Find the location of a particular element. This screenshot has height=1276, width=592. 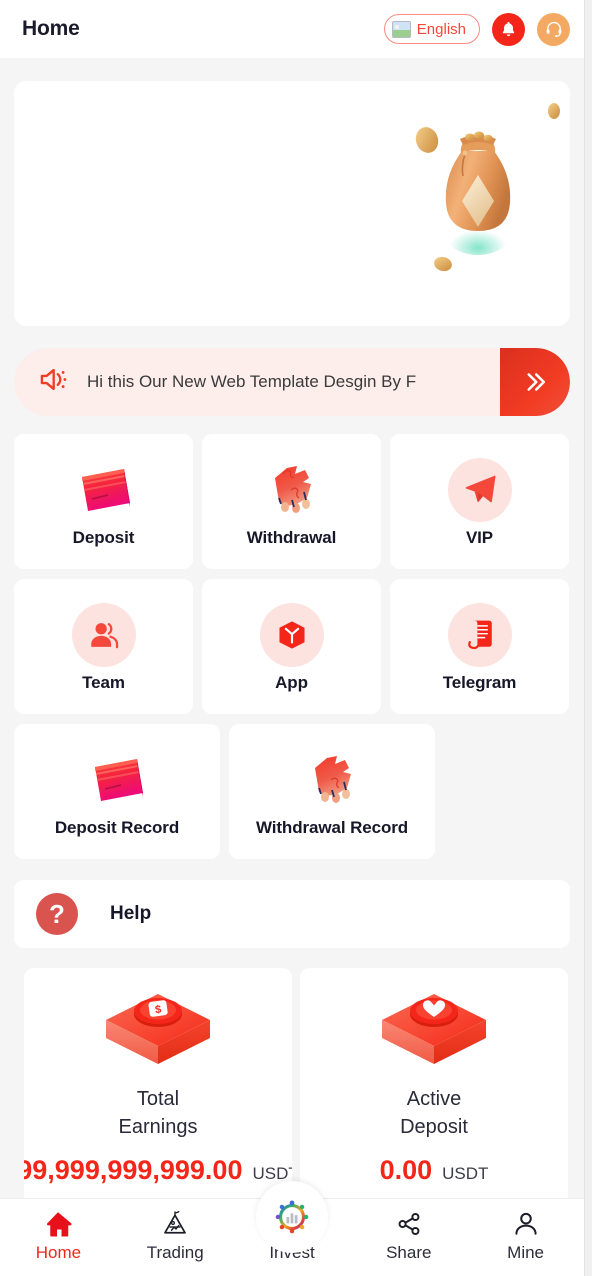

headset-icon is located at coordinates (553, 29).